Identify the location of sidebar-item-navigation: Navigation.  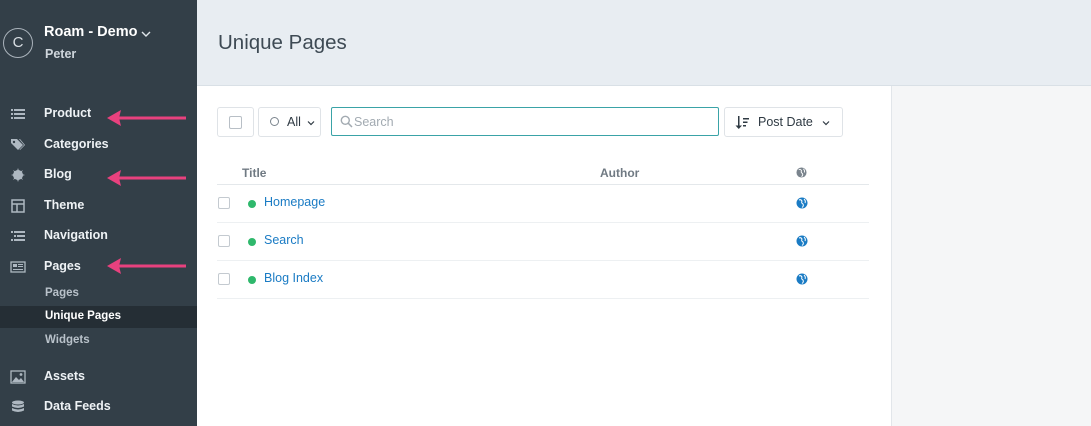
(98, 236).